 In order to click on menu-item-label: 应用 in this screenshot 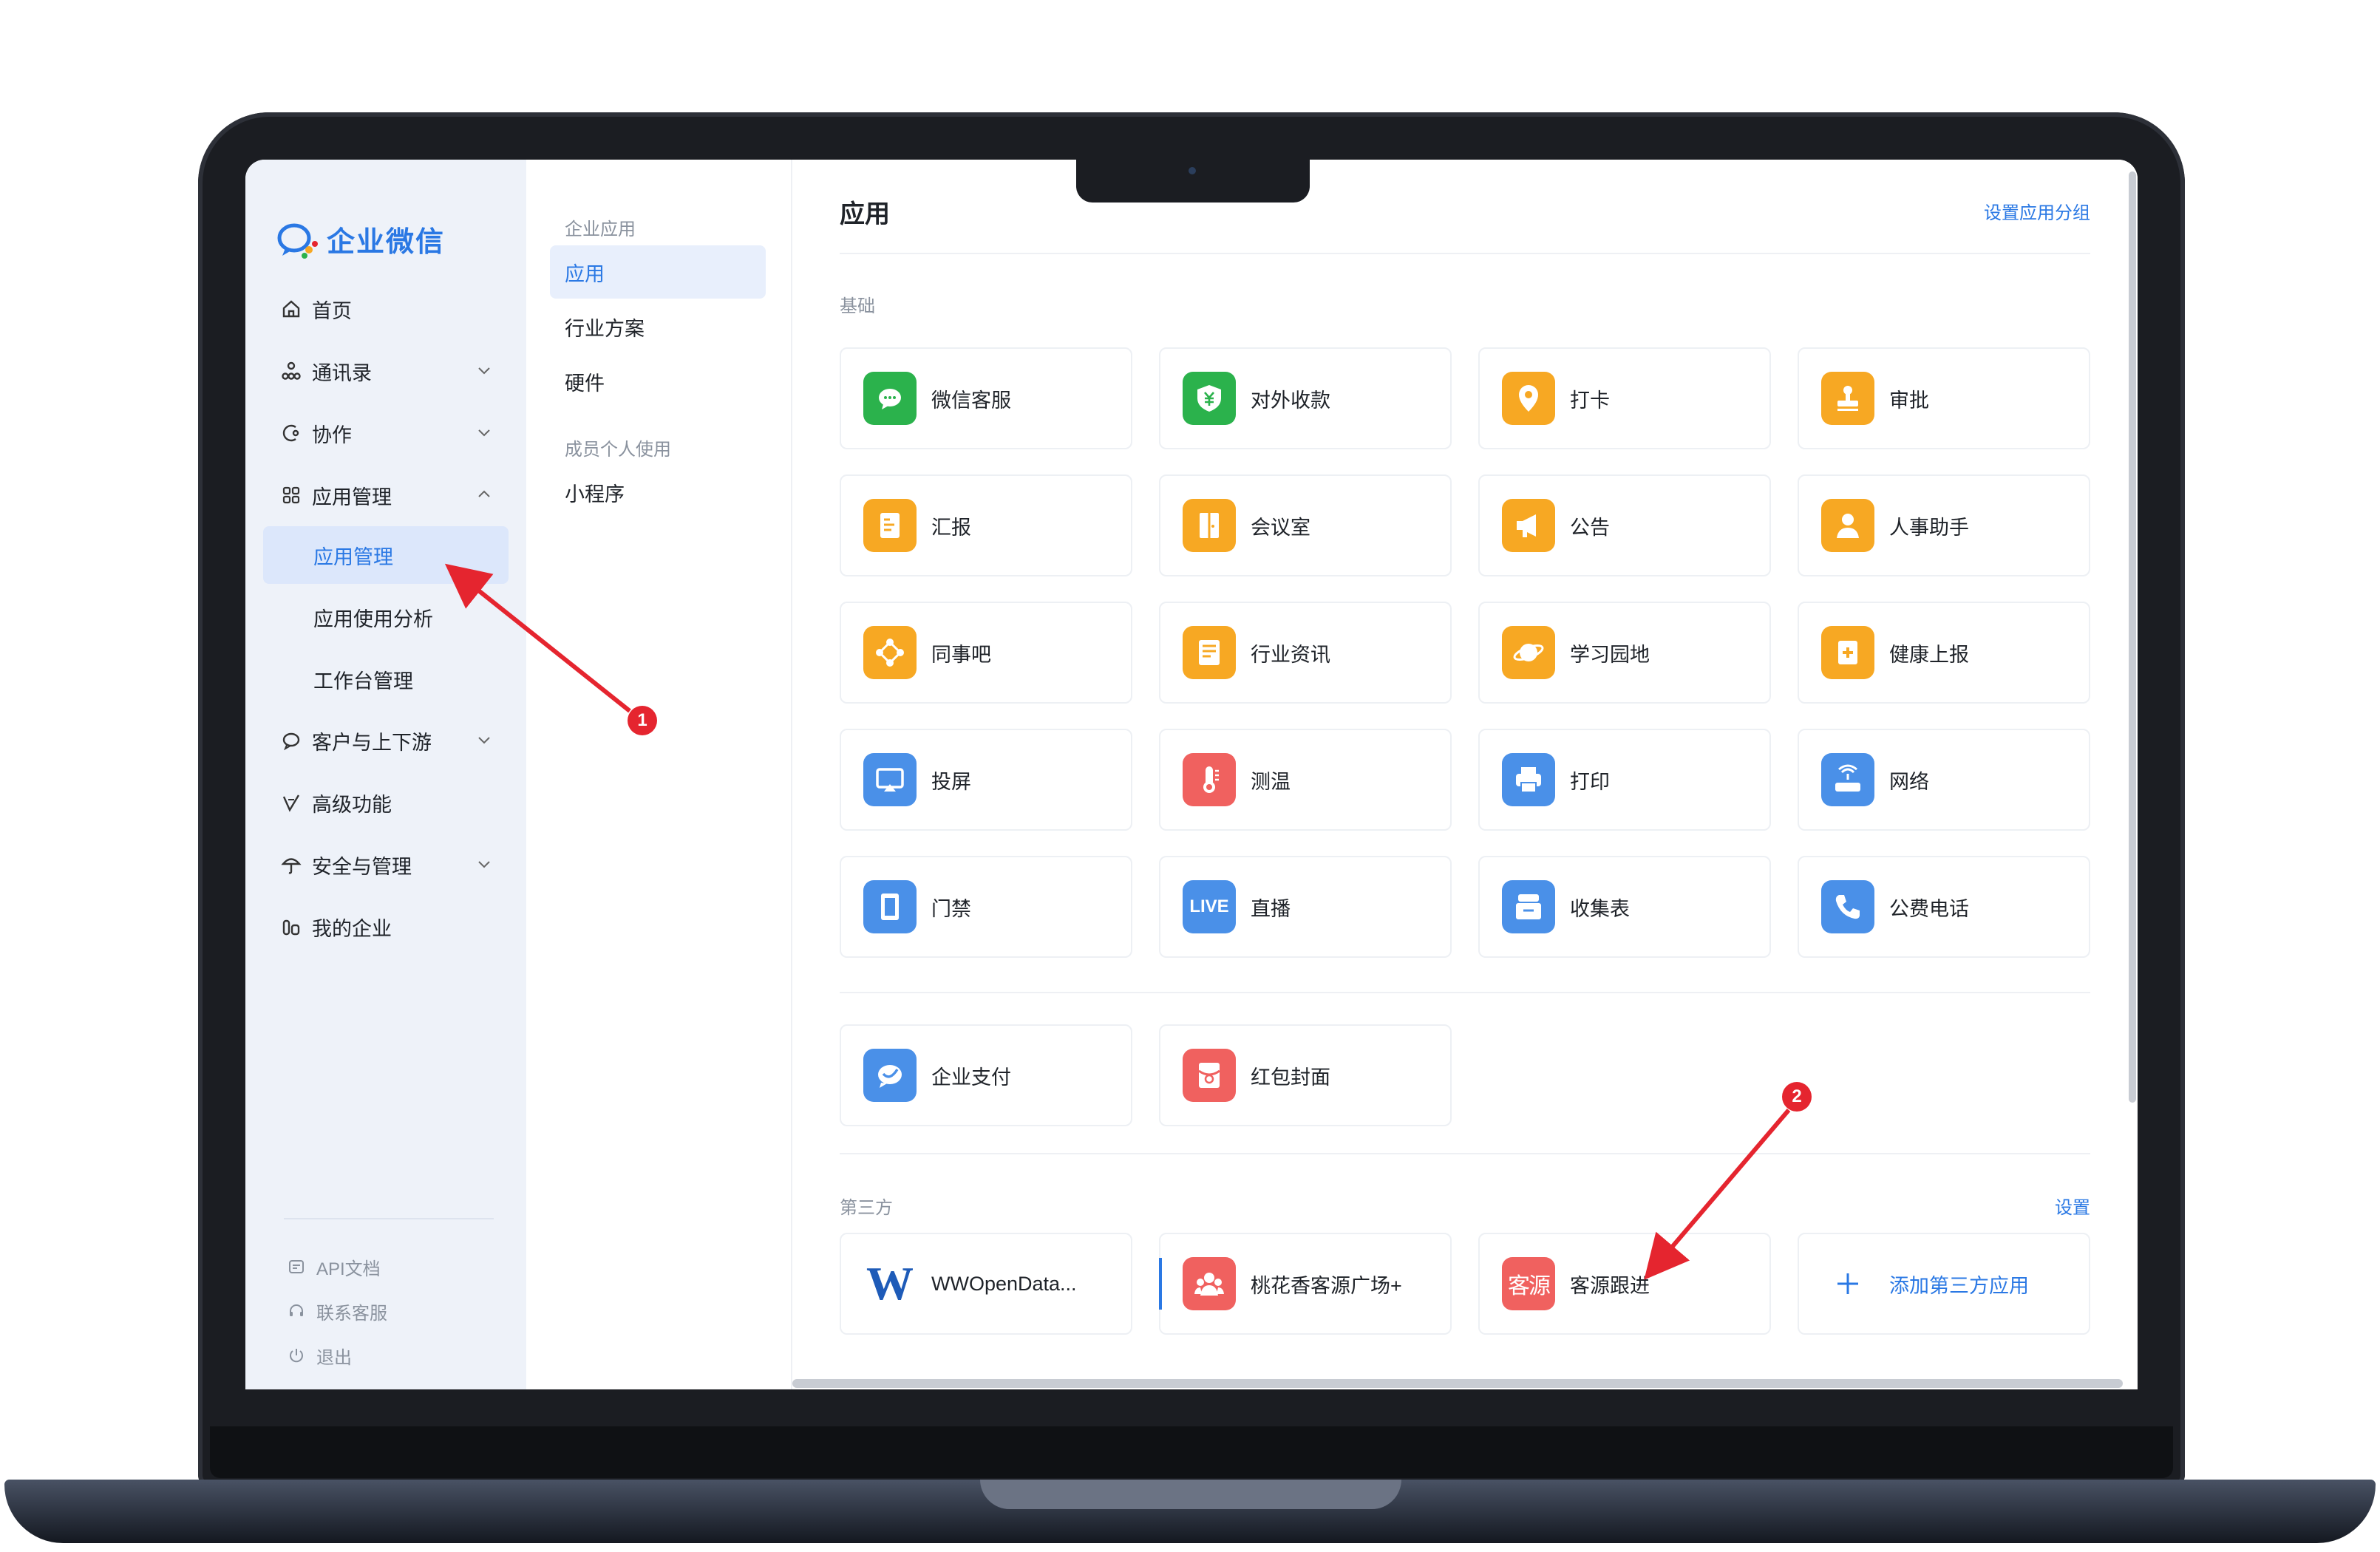, I will do `click(585, 273)`.